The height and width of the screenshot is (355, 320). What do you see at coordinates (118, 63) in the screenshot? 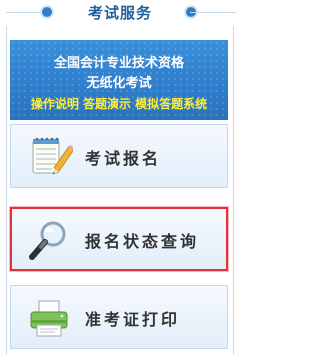
I see `banner-title-line1: 全国会计专业技术资格` at bounding box center [118, 63].